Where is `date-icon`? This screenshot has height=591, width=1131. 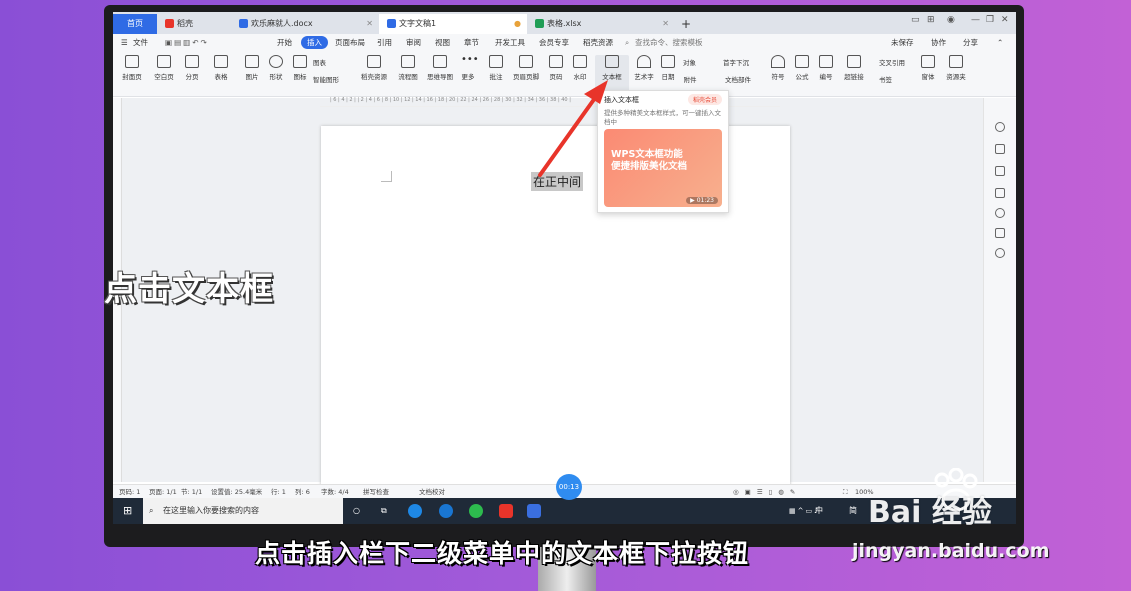 date-icon is located at coordinates (668, 61).